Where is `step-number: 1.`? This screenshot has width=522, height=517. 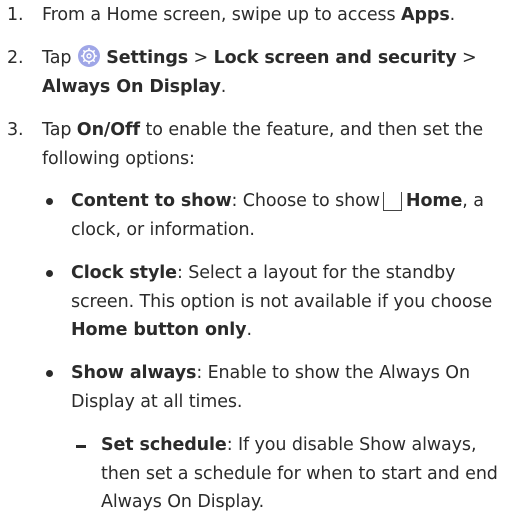
step-number: 1. is located at coordinates (15, 15).